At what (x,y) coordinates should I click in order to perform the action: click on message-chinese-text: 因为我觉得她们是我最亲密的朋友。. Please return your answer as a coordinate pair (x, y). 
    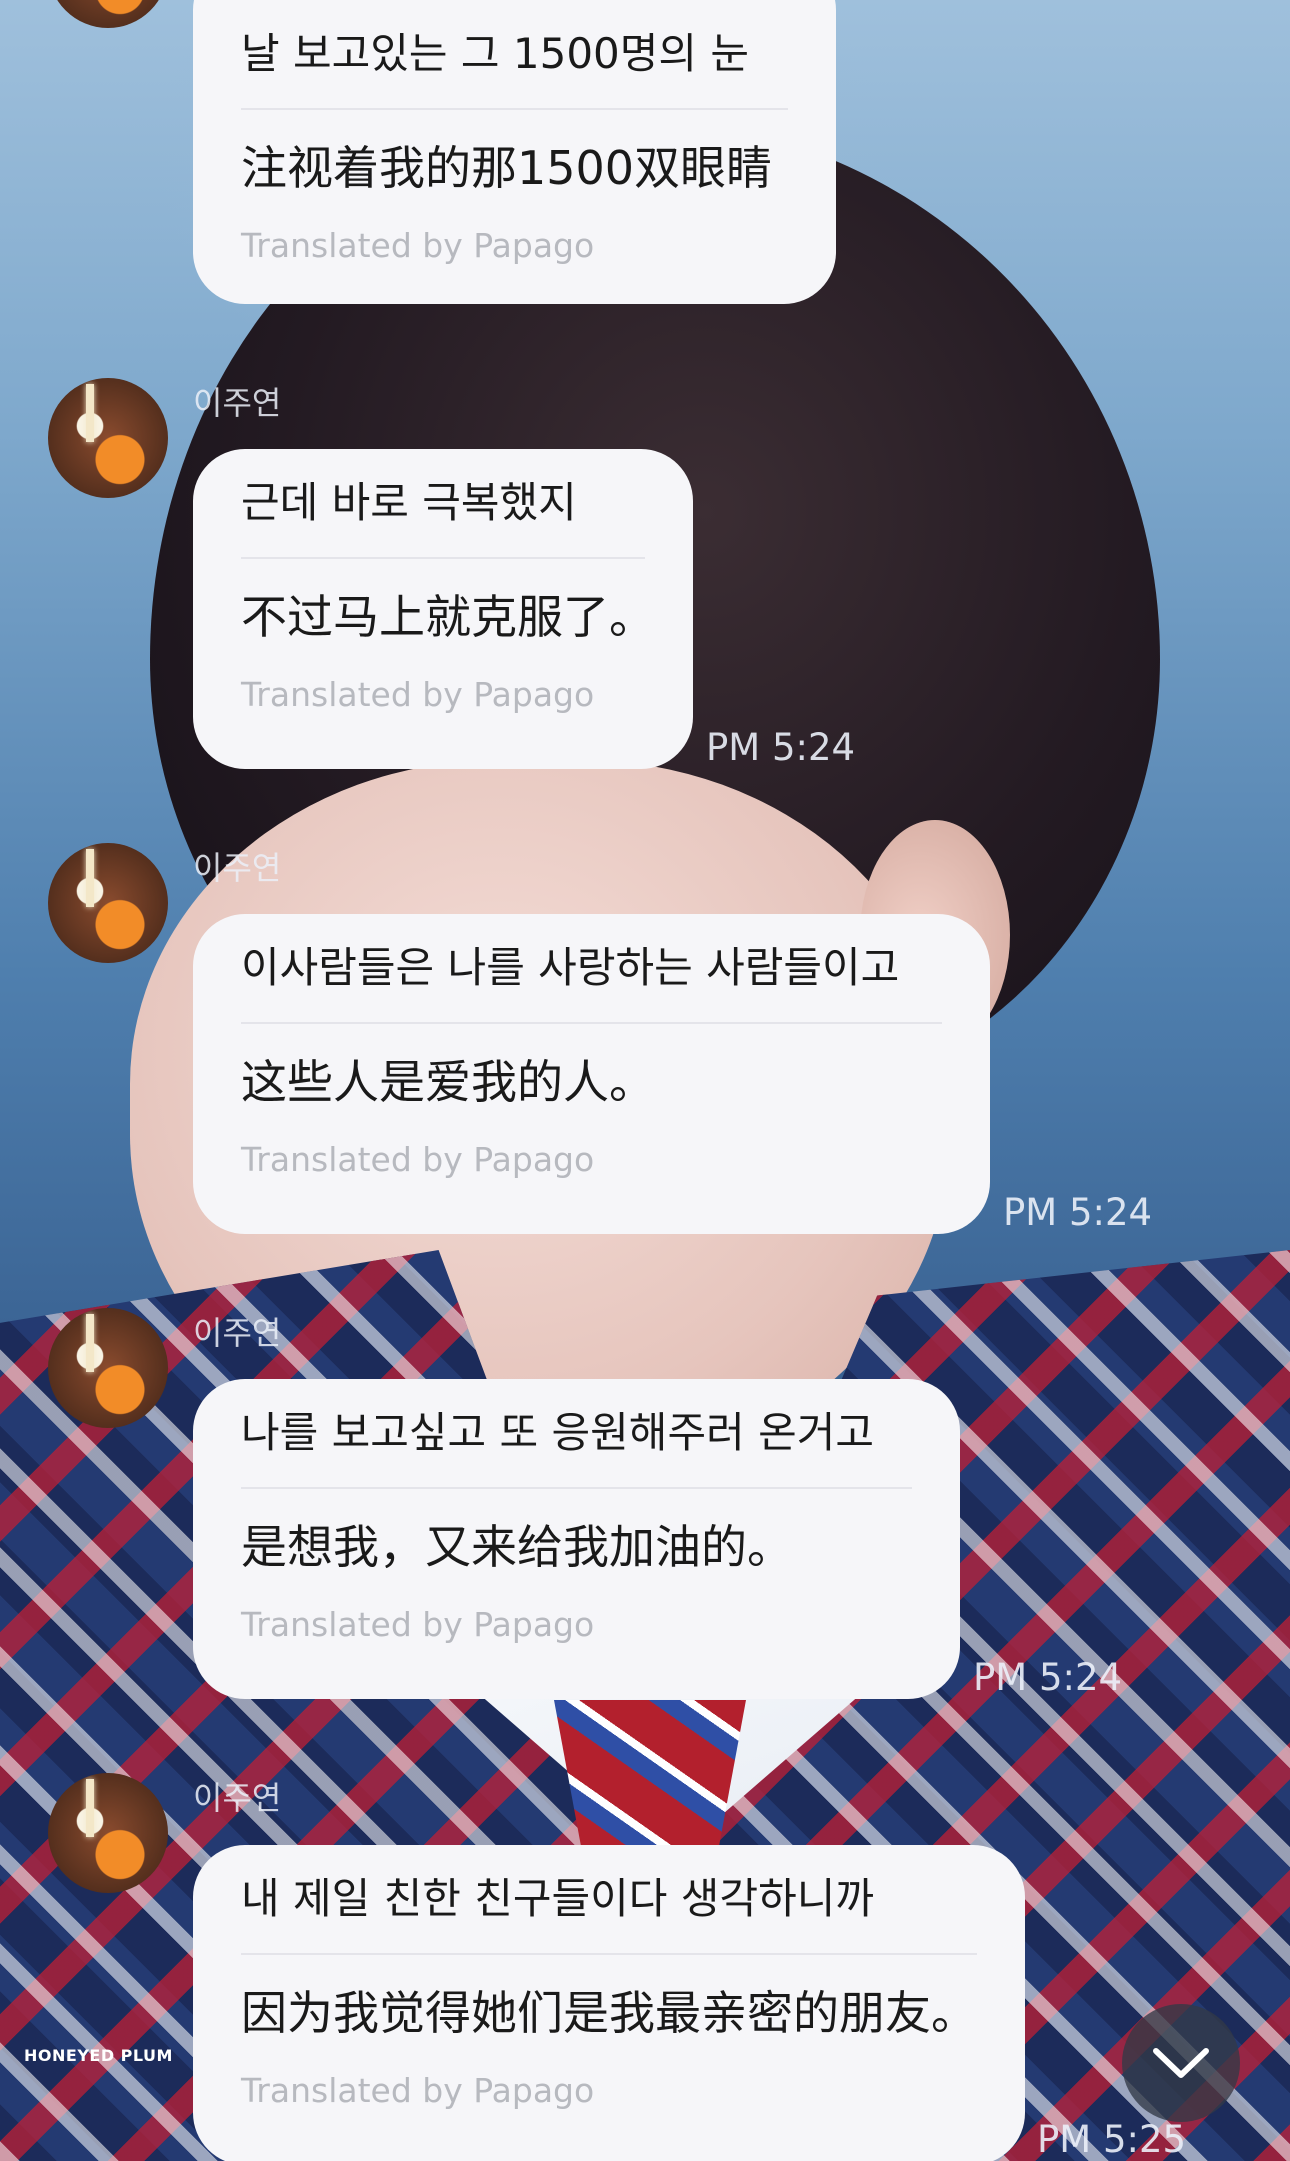
    Looking at the image, I should click on (609, 2013).